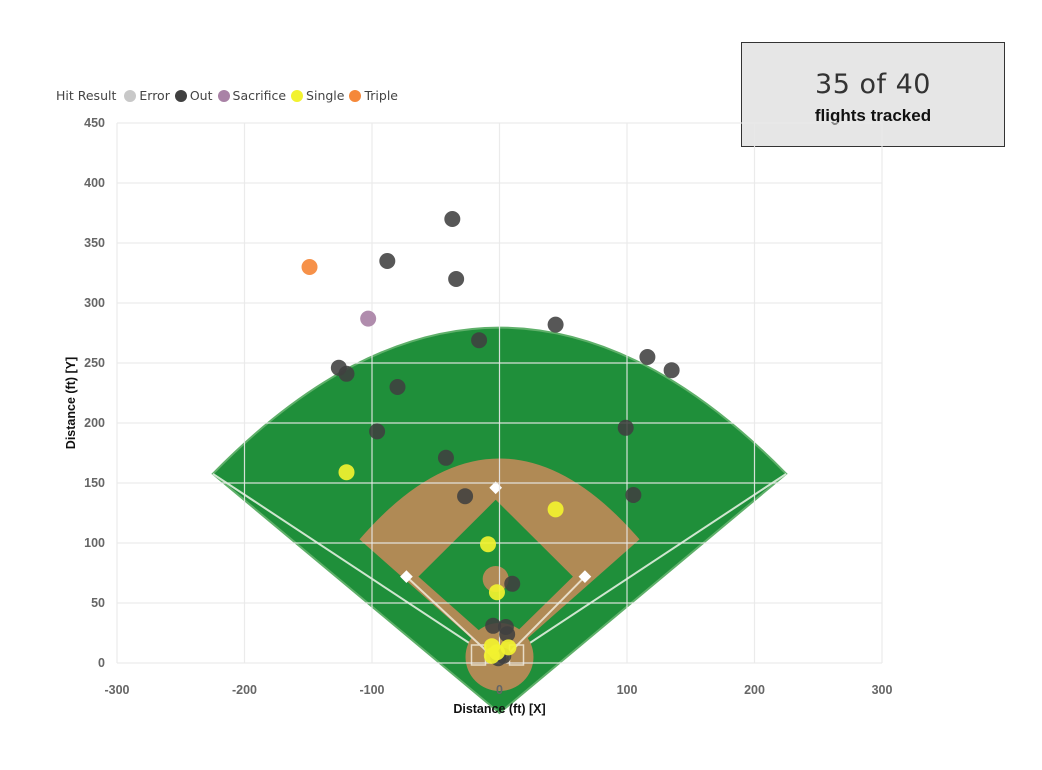 Image resolution: width=1042 pixels, height=770 pixels. Describe the element at coordinates (371, 690) in the screenshot. I see `x-tick-label: -100` at that location.